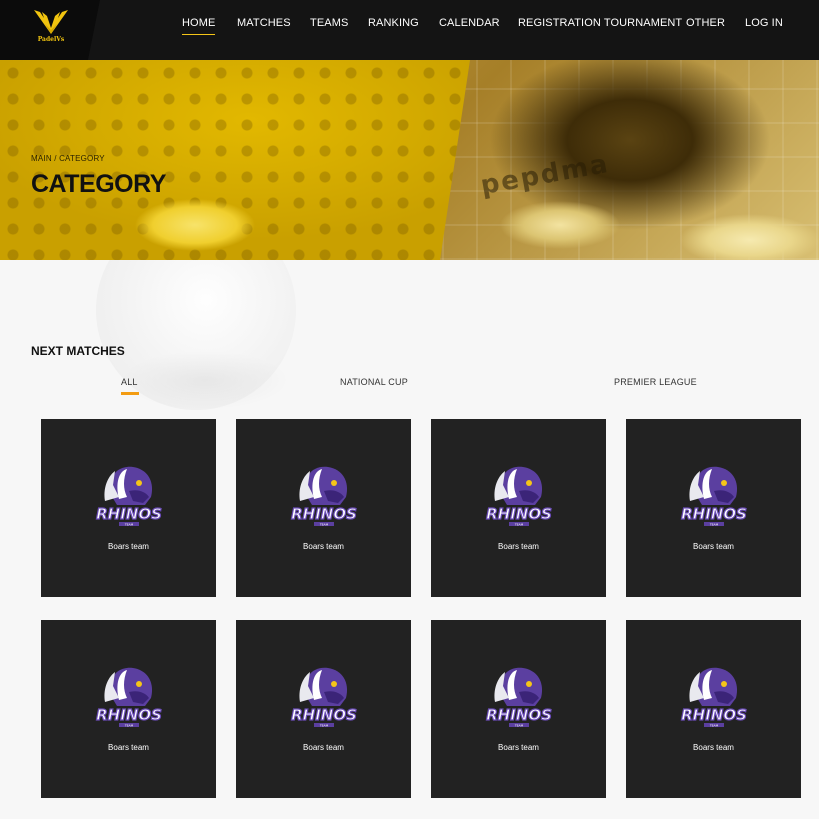 The width and height of the screenshot is (819, 819). I want to click on nav-home: HOME, so click(199, 26).